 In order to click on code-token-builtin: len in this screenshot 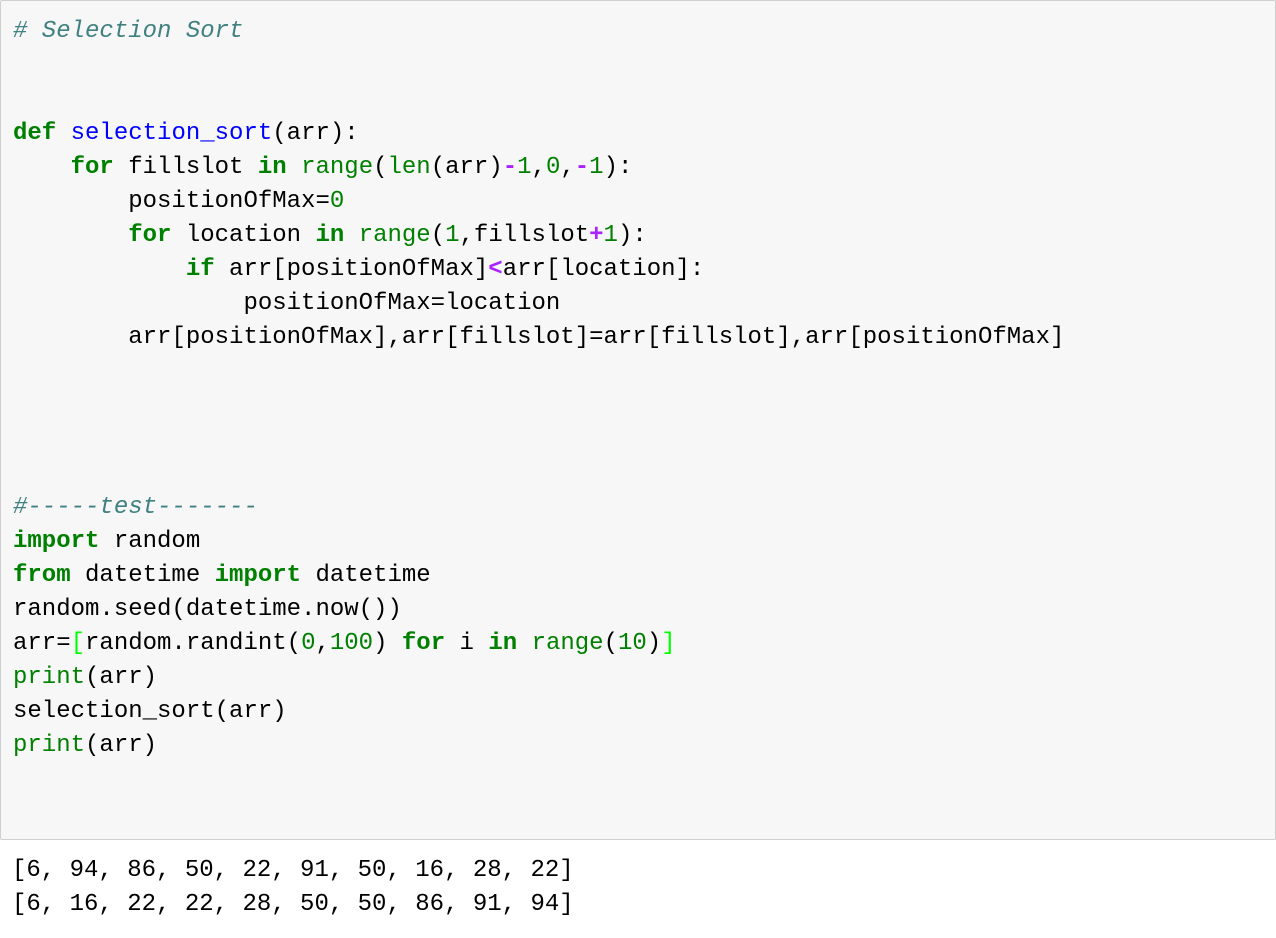, I will do `click(409, 167)`.